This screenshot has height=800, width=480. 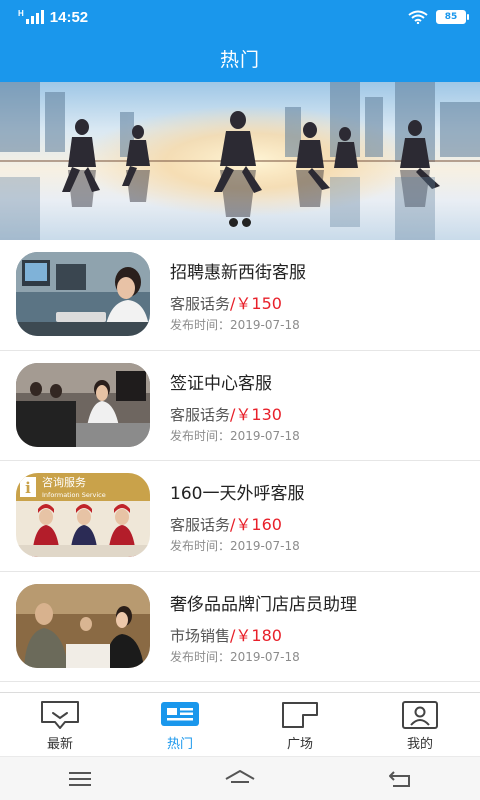 What do you see at coordinates (419, 744) in the screenshot?
I see `tab-label: 我的` at bounding box center [419, 744].